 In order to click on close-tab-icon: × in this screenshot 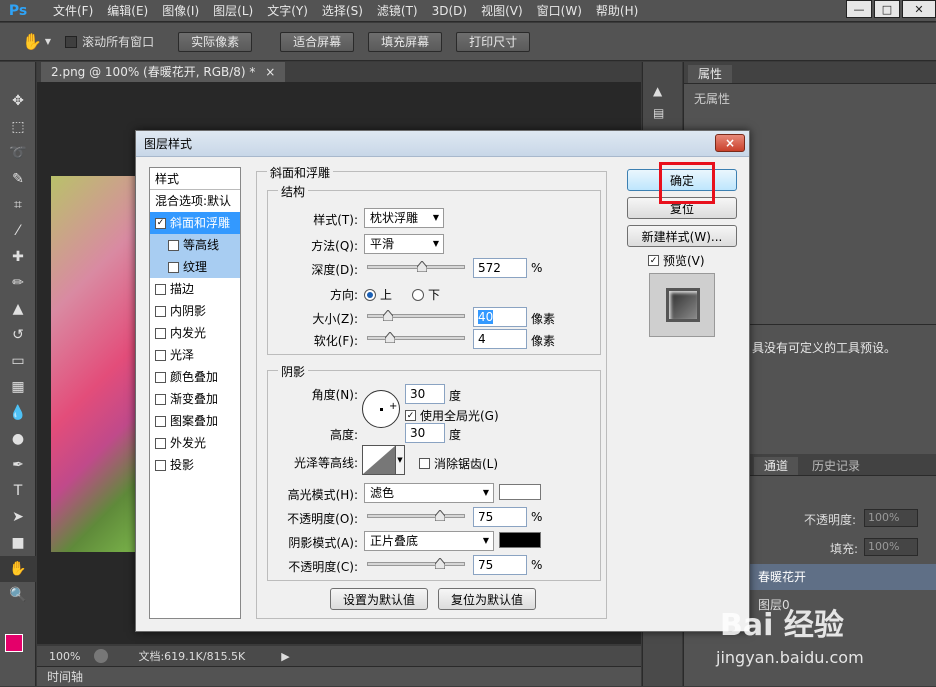, I will do `click(270, 72)`.